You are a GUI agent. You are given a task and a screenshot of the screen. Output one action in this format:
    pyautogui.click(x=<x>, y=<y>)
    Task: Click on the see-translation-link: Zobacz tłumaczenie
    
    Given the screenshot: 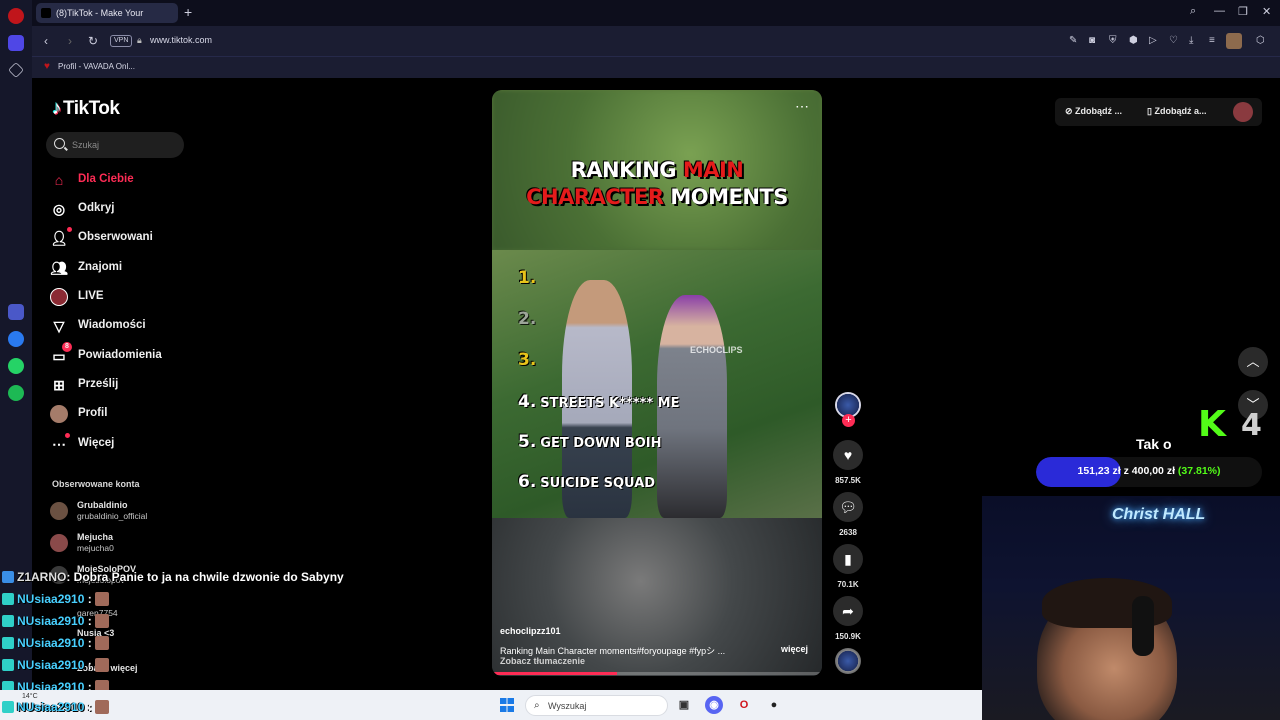 What is the action you would take?
    pyautogui.click(x=542, y=661)
    